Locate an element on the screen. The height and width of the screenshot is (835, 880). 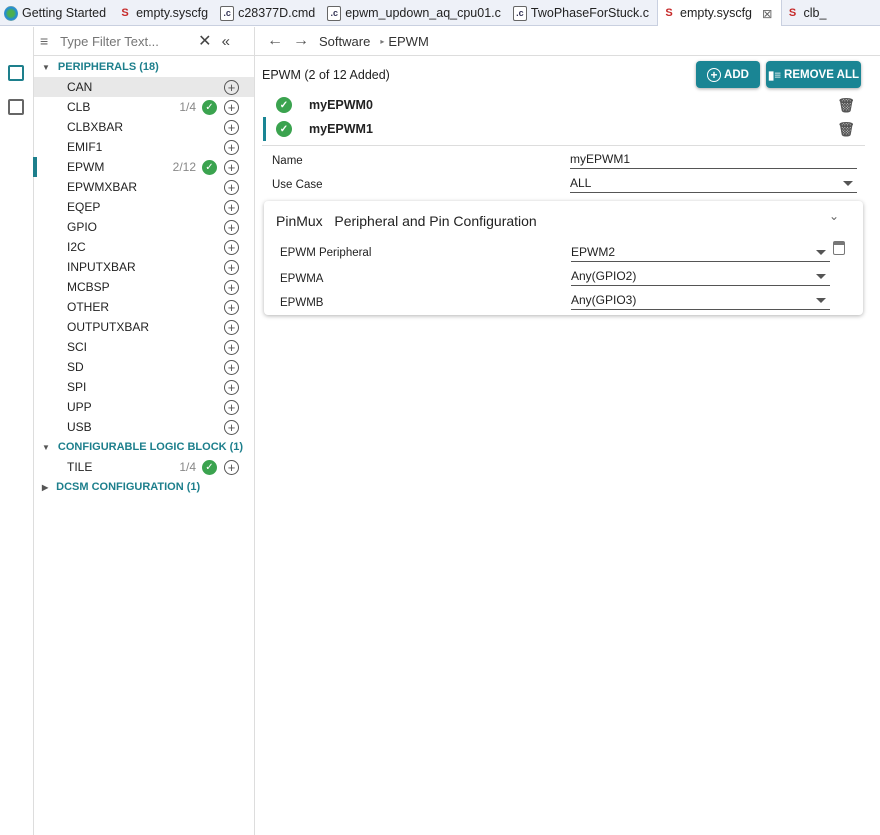
tab: .c TwoPhaseForStuck.c is located at coordinates (583, 13).